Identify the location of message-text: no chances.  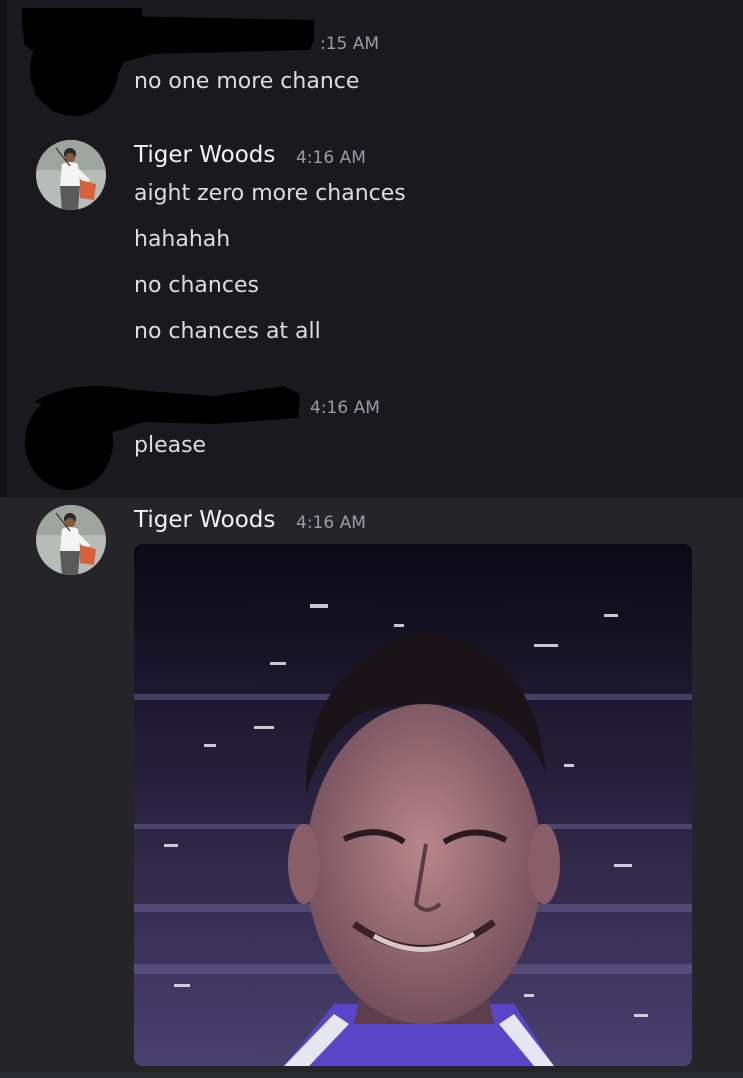
(196, 285).